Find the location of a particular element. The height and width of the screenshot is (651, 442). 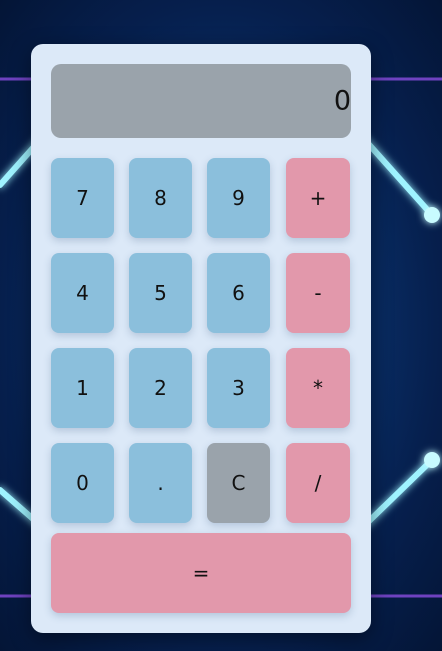

key-multiply: * is located at coordinates (318, 388).